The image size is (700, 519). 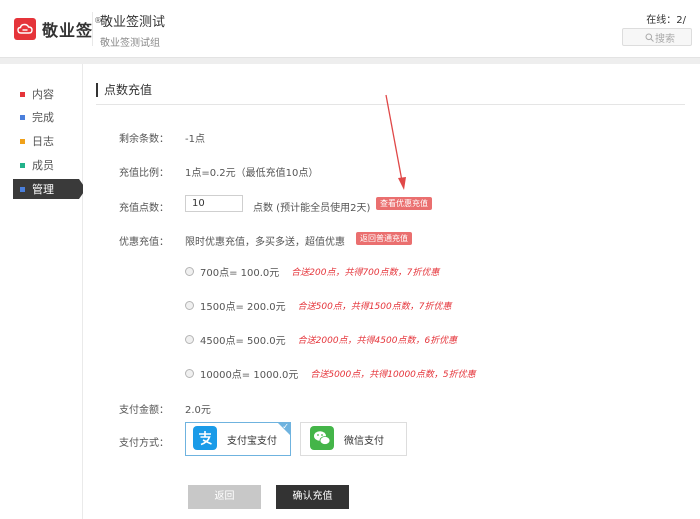 What do you see at coordinates (144, 410) in the screenshot?
I see `amount-label: 支付金额：` at bounding box center [144, 410].